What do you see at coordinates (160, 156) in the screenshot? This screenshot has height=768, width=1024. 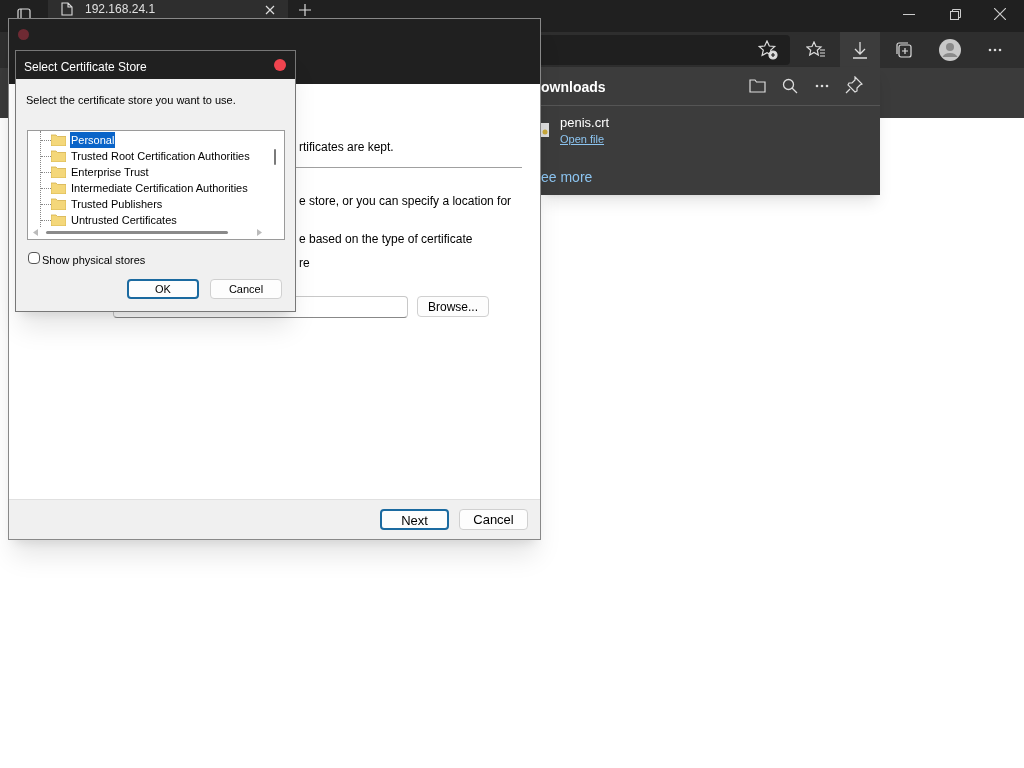 I see `store-item: Trusted Root Certification Authorities` at bounding box center [160, 156].